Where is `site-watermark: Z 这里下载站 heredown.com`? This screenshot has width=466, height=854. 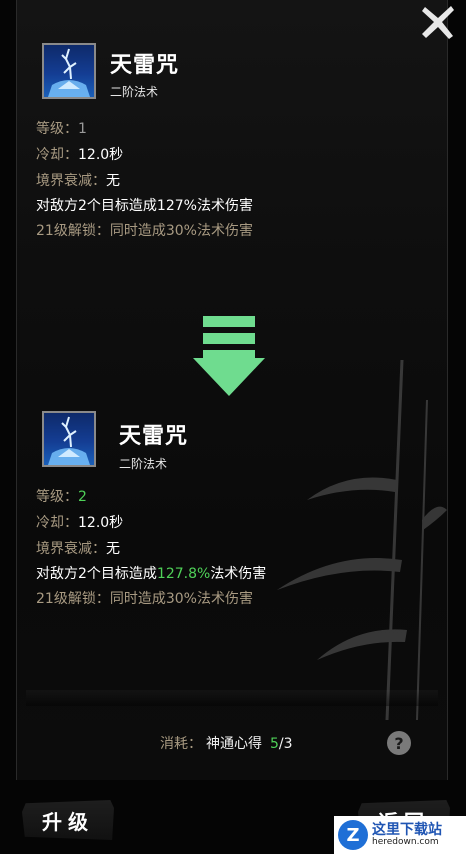
site-watermark: Z 这里下载站 heredown.com is located at coordinates (400, 835).